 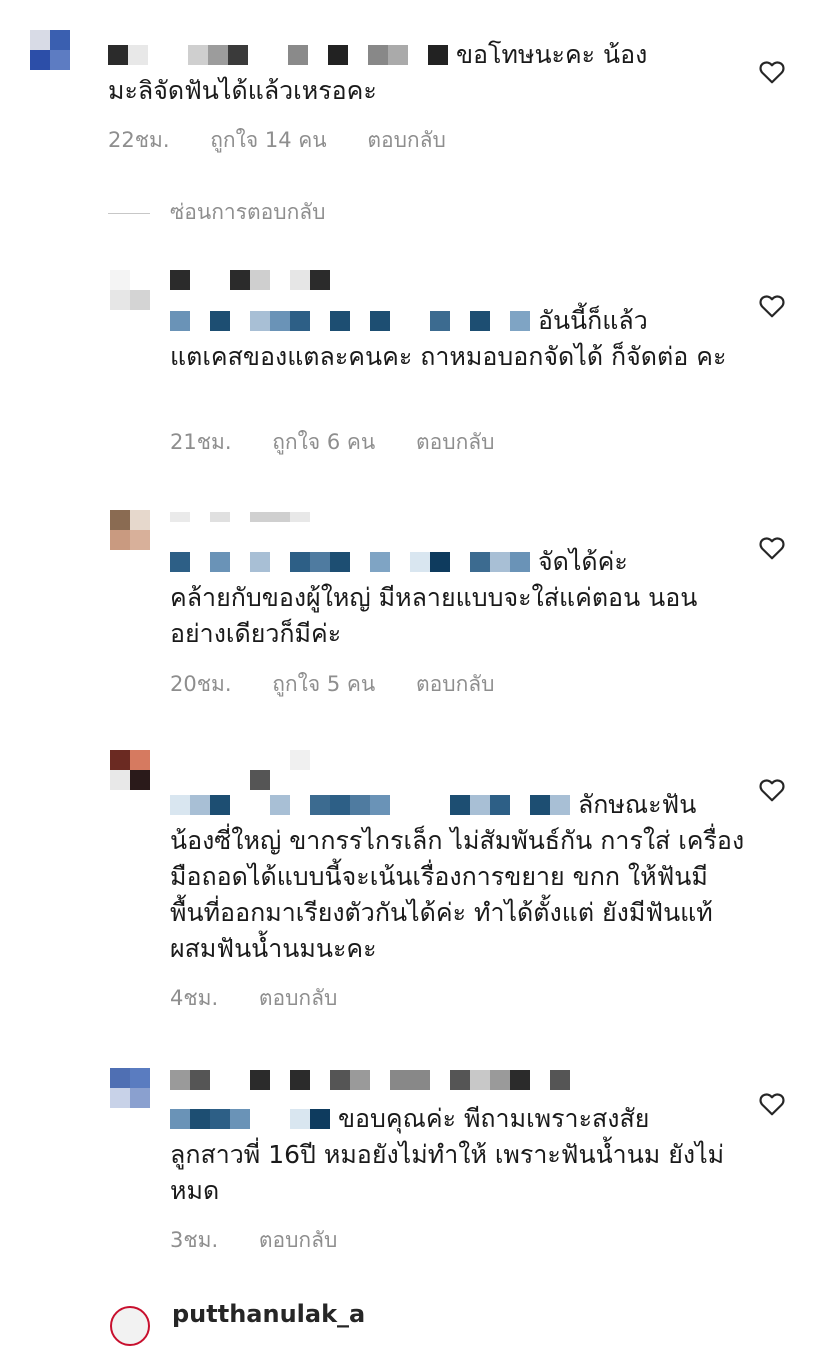 I want to click on divider-line, so click(x=129, y=213).